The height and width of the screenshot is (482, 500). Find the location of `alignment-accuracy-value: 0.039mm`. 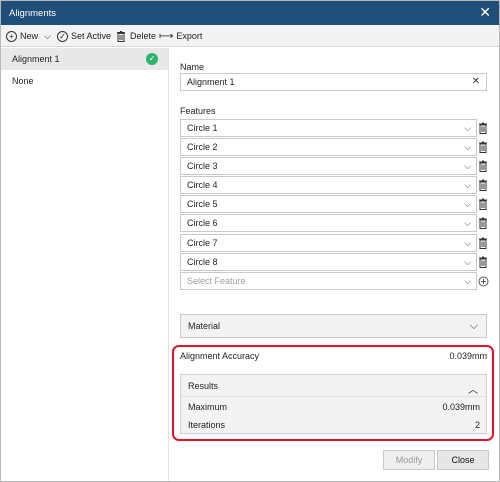

alignment-accuracy-value: 0.039mm is located at coordinates (468, 356).